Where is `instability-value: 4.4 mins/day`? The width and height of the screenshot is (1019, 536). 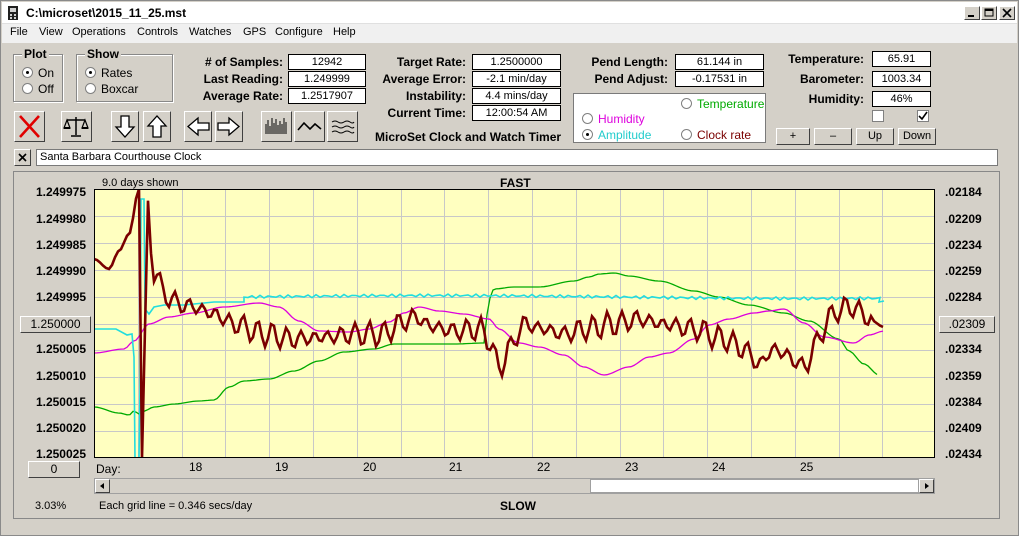 instability-value: 4.4 mins/day is located at coordinates (516, 96).